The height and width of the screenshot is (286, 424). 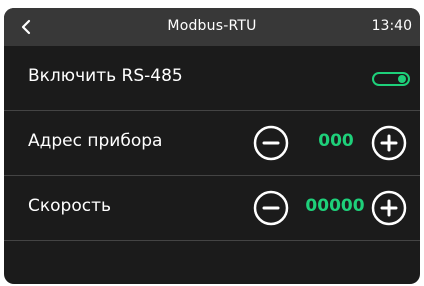 I want to click on rs485-toggle, so click(x=391, y=79).